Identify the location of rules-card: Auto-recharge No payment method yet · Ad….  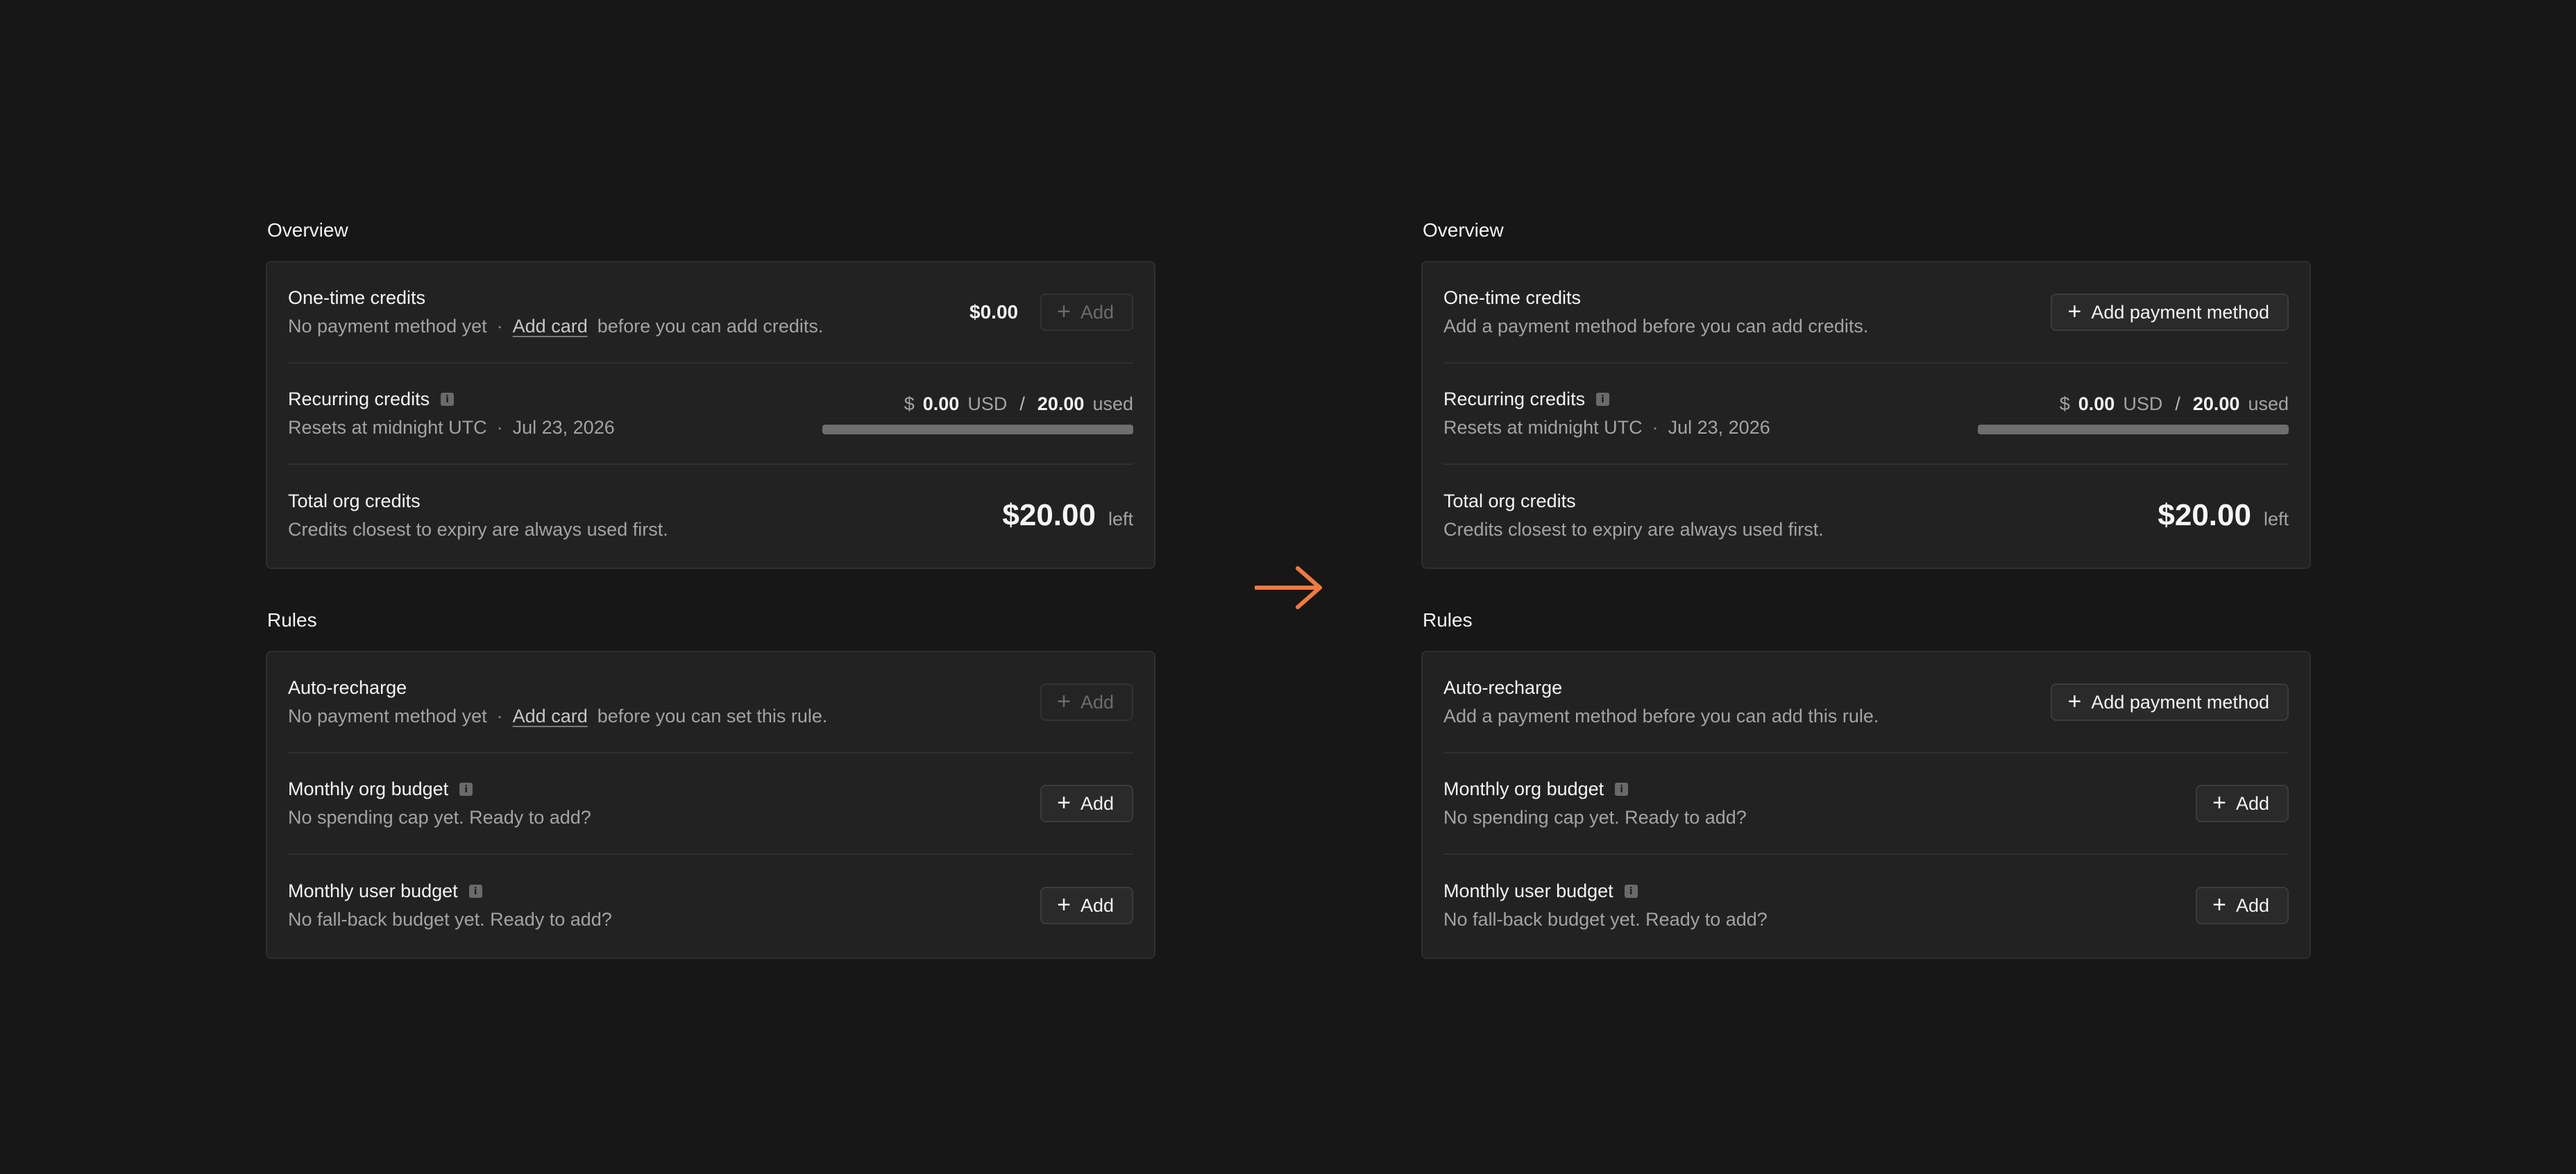
(710, 805).